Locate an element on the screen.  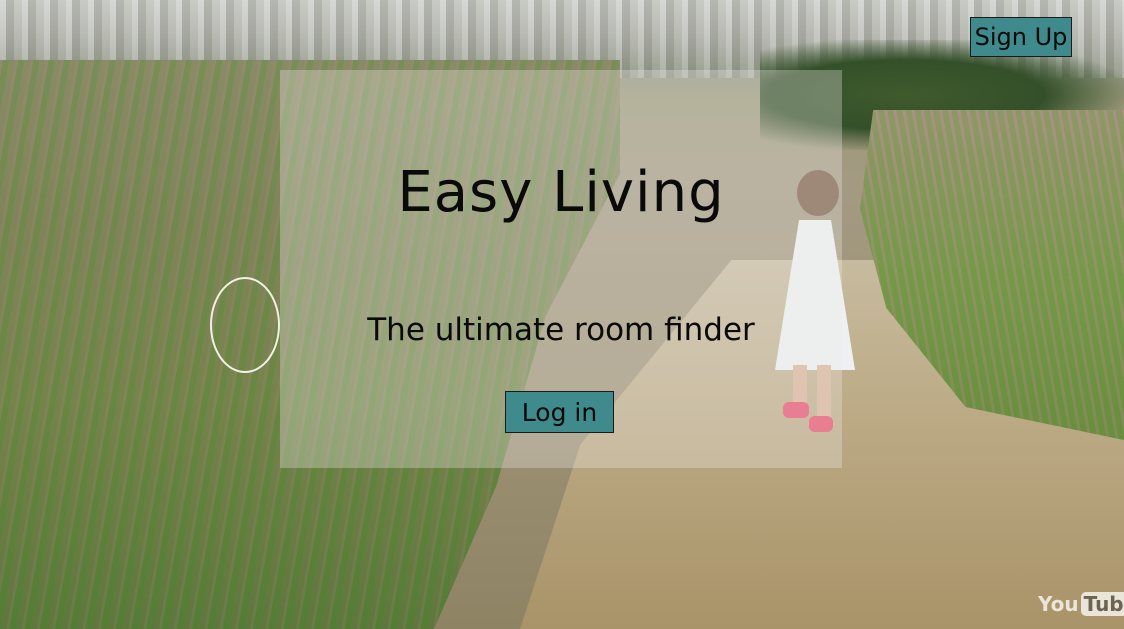
signup-button: Sign Up is located at coordinates (1021, 37).